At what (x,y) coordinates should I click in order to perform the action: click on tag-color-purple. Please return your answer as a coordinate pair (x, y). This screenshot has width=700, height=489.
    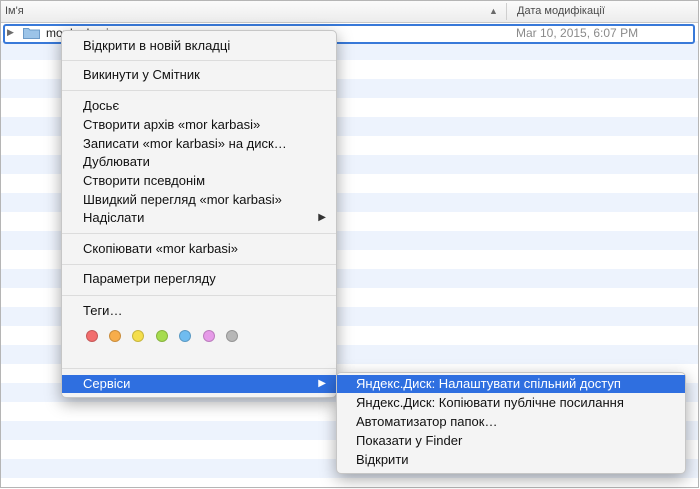
    Looking at the image, I should click on (209, 336).